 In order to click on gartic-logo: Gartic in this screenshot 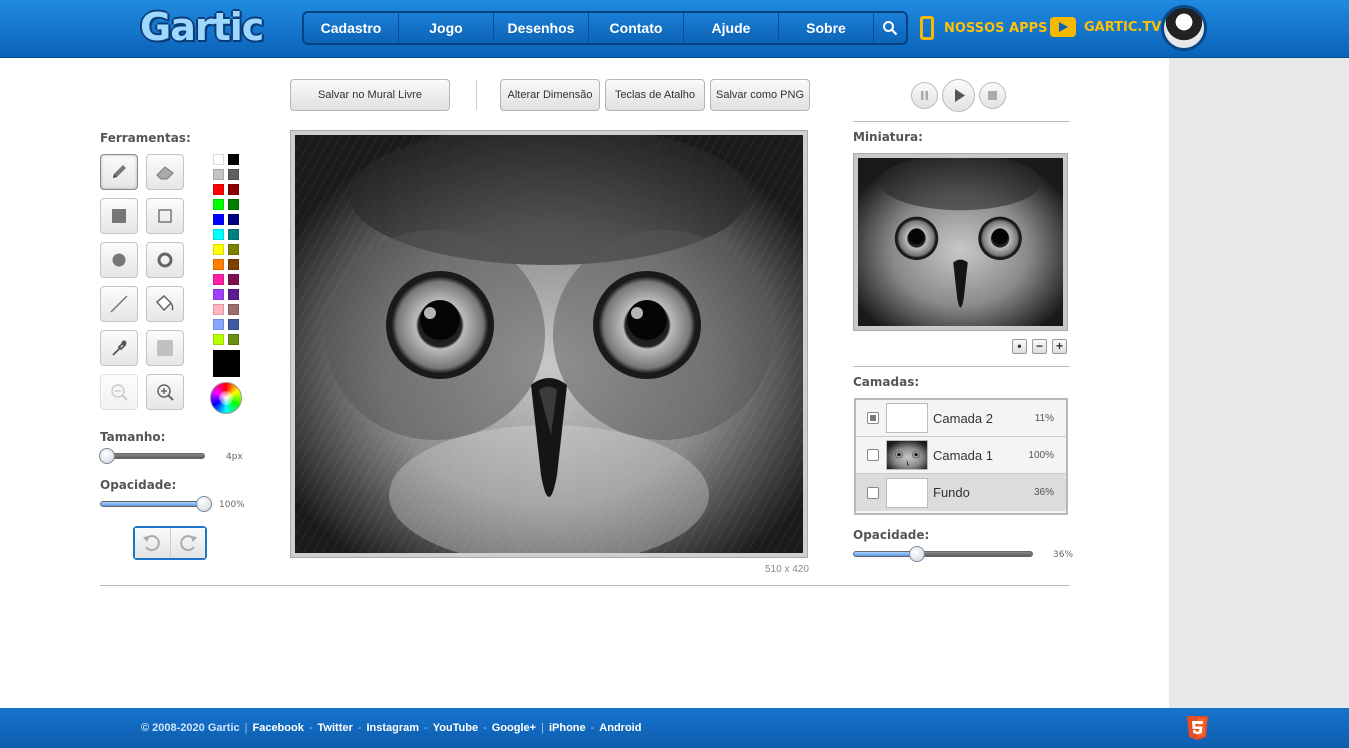, I will do `click(202, 27)`.